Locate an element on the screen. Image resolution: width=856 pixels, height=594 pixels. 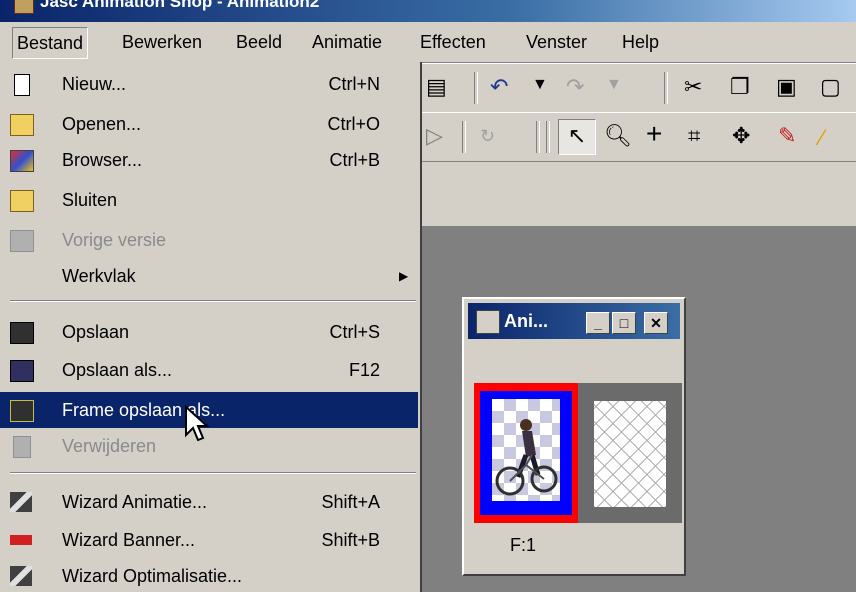
save-icon is located at coordinates (22, 333).